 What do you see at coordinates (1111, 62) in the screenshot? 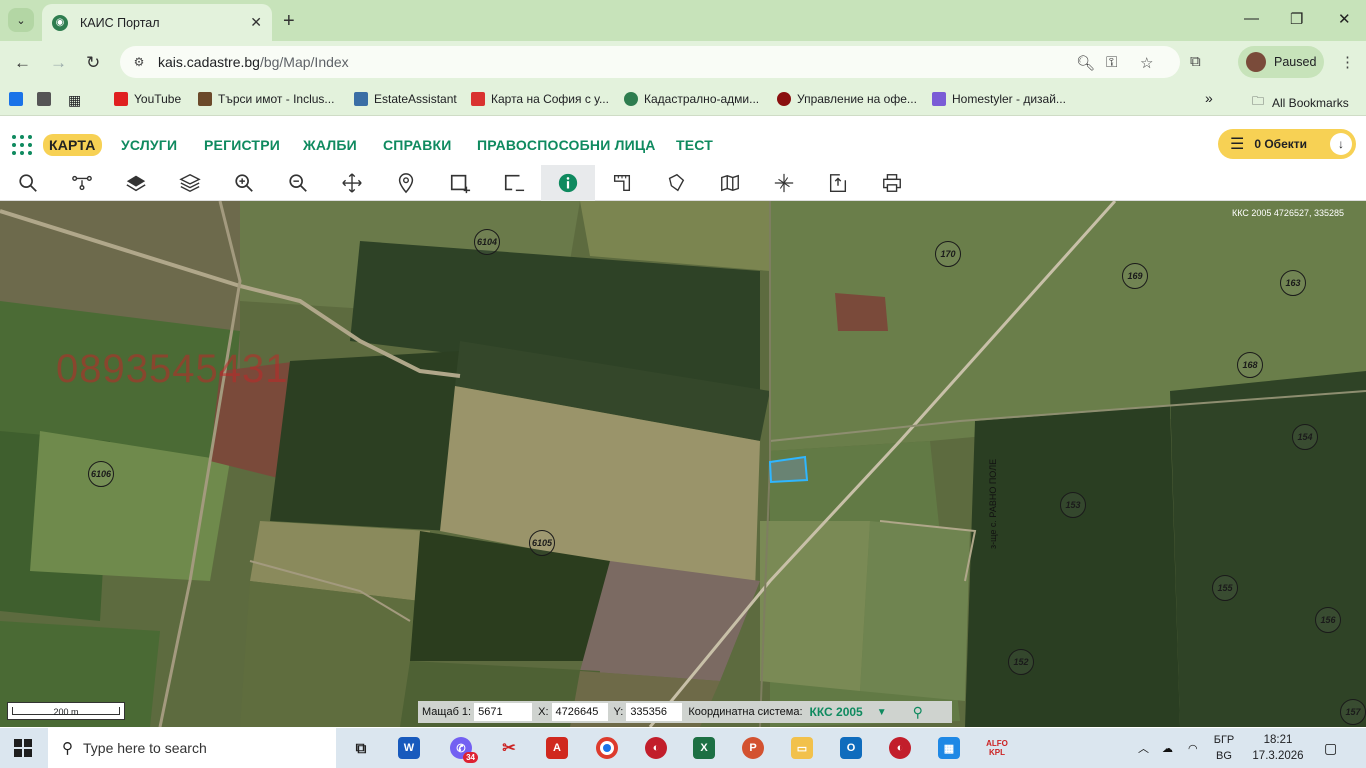
I see `password-key-icon: ⚿` at bounding box center [1111, 62].